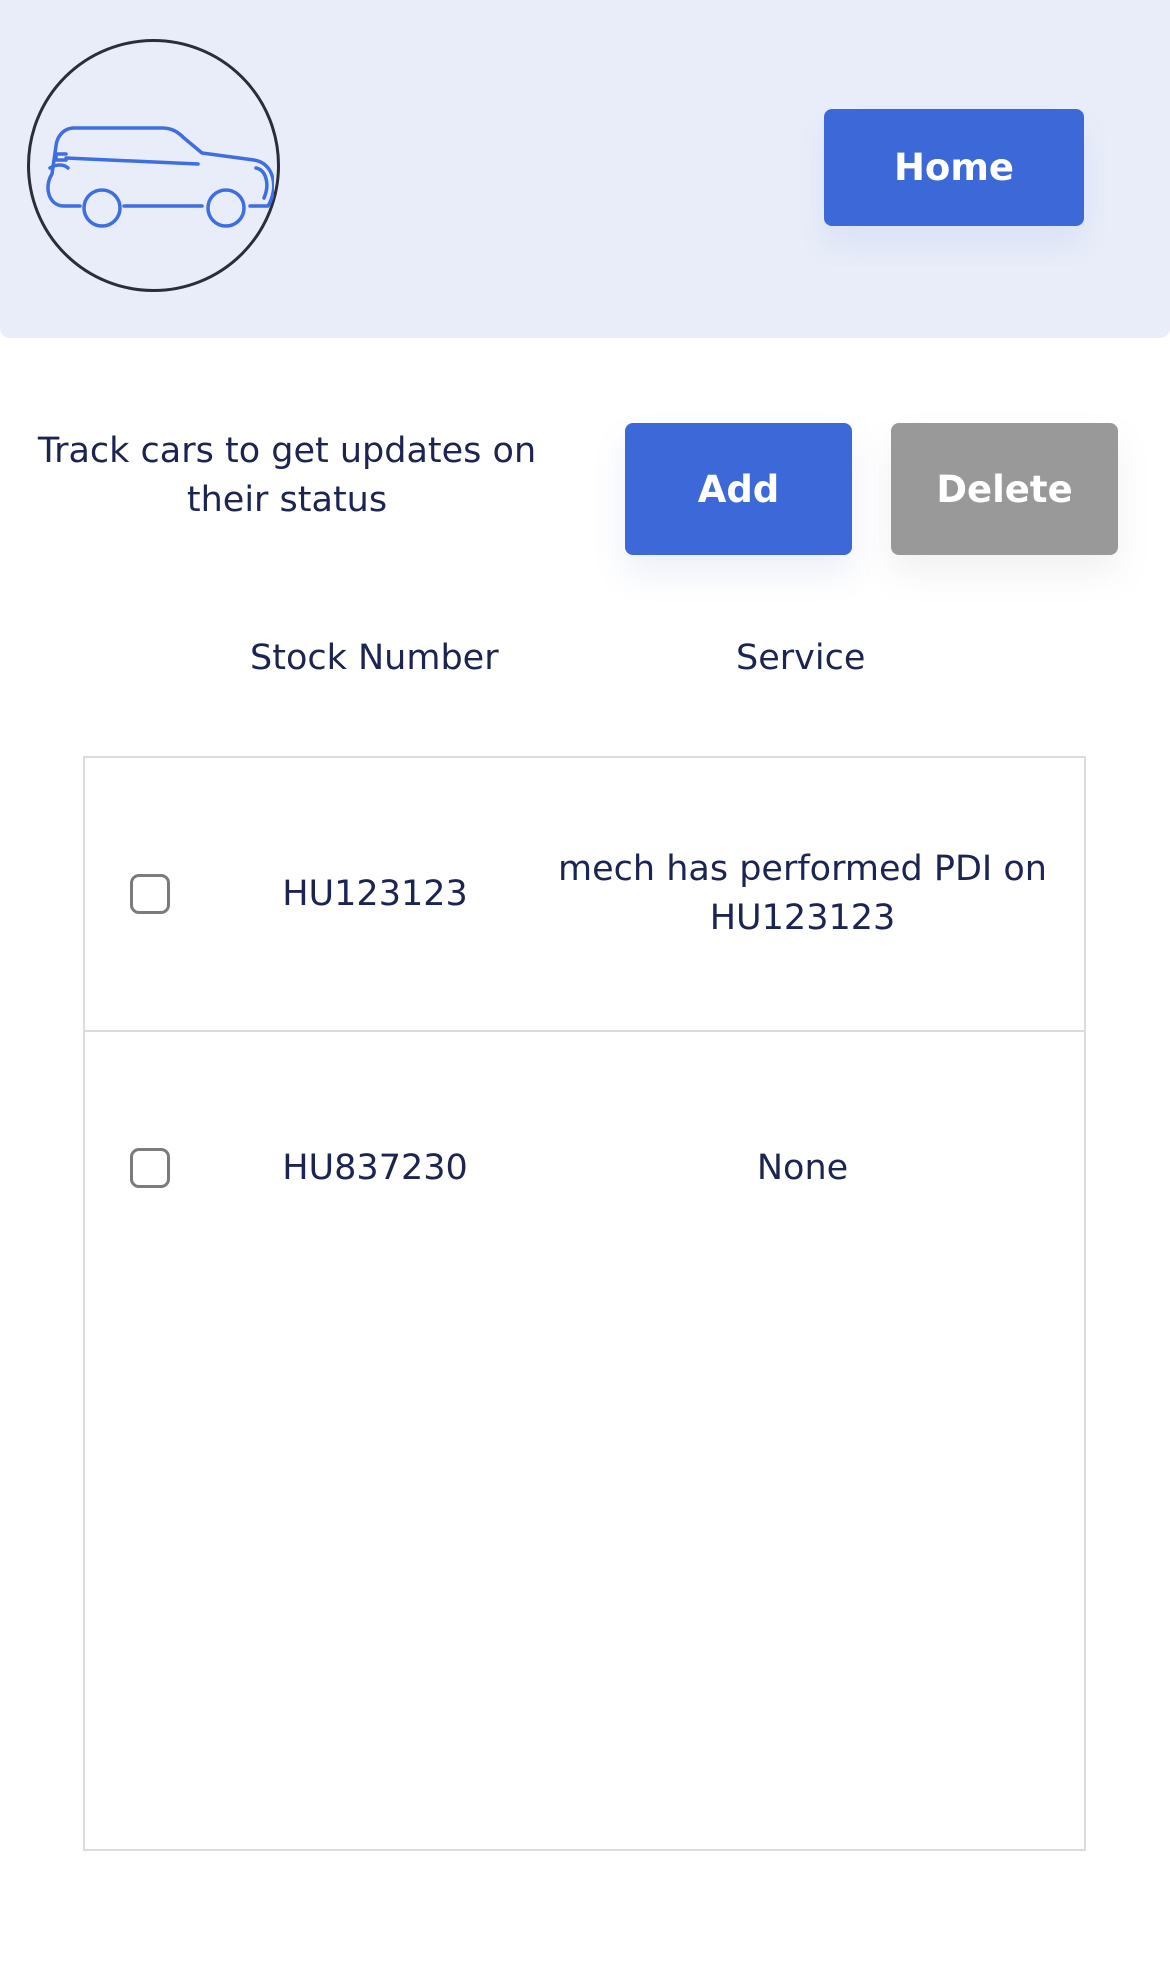 This screenshot has height=1976, width=1170. I want to click on add-button: Add, so click(738, 489).